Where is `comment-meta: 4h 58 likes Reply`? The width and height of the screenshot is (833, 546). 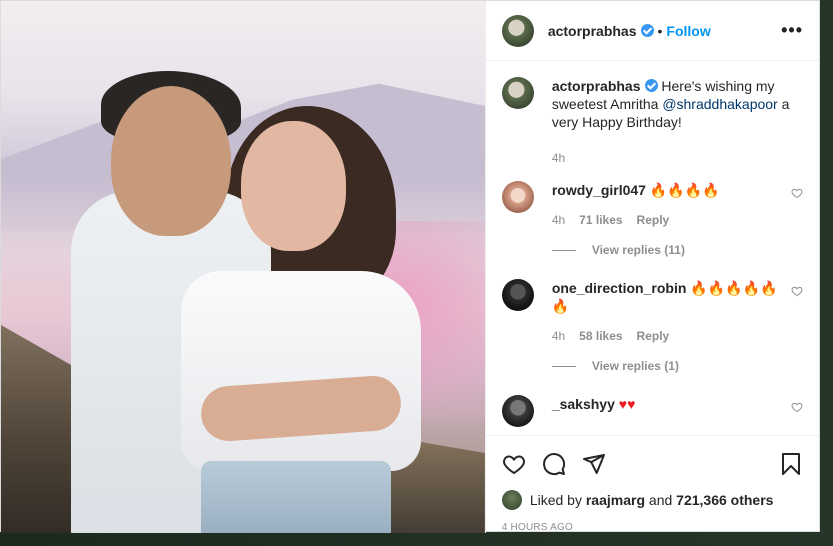
comment-meta: 4h 58 likes Reply is located at coordinates (667, 336).